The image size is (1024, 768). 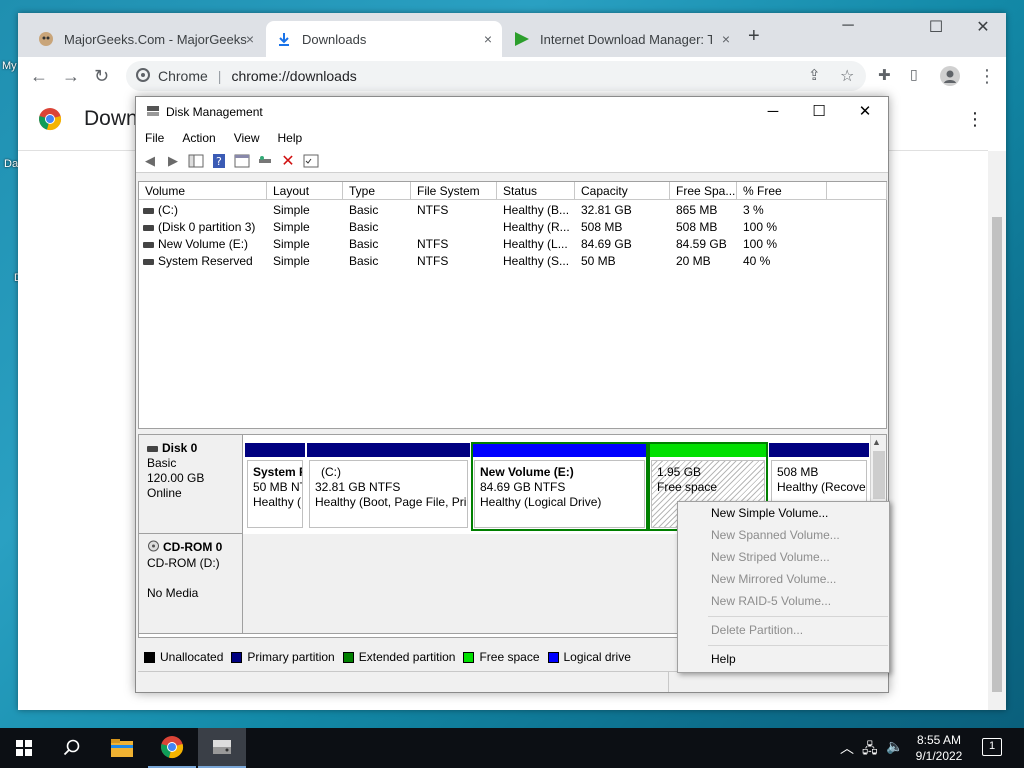 What do you see at coordinates (914, 74) in the screenshot?
I see `side-panel-icon: ▯` at bounding box center [914, 74].